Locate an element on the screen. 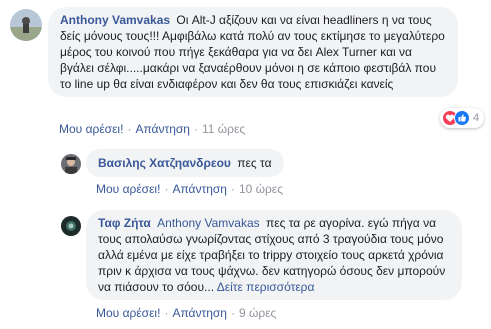 This screenshot has height=329, width=491. avatar-anthony is located at coordinates (26, 25).